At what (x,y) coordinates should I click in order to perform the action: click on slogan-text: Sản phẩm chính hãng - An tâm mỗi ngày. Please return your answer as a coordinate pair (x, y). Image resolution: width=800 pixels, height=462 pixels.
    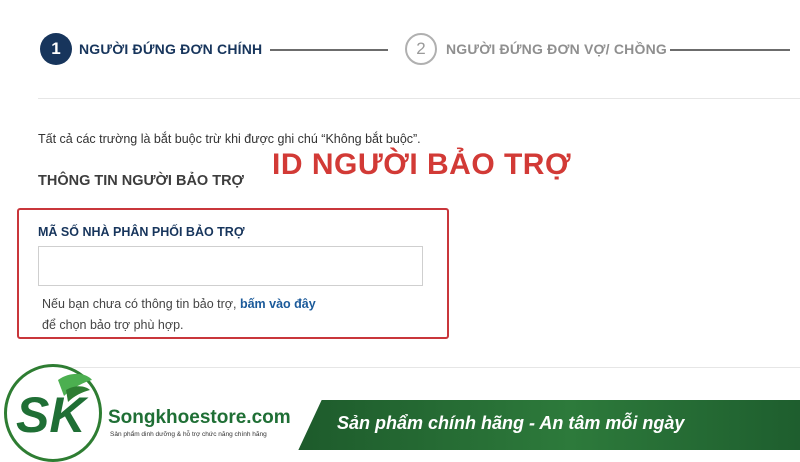
    Looking at the image, I should click on (511, 423).